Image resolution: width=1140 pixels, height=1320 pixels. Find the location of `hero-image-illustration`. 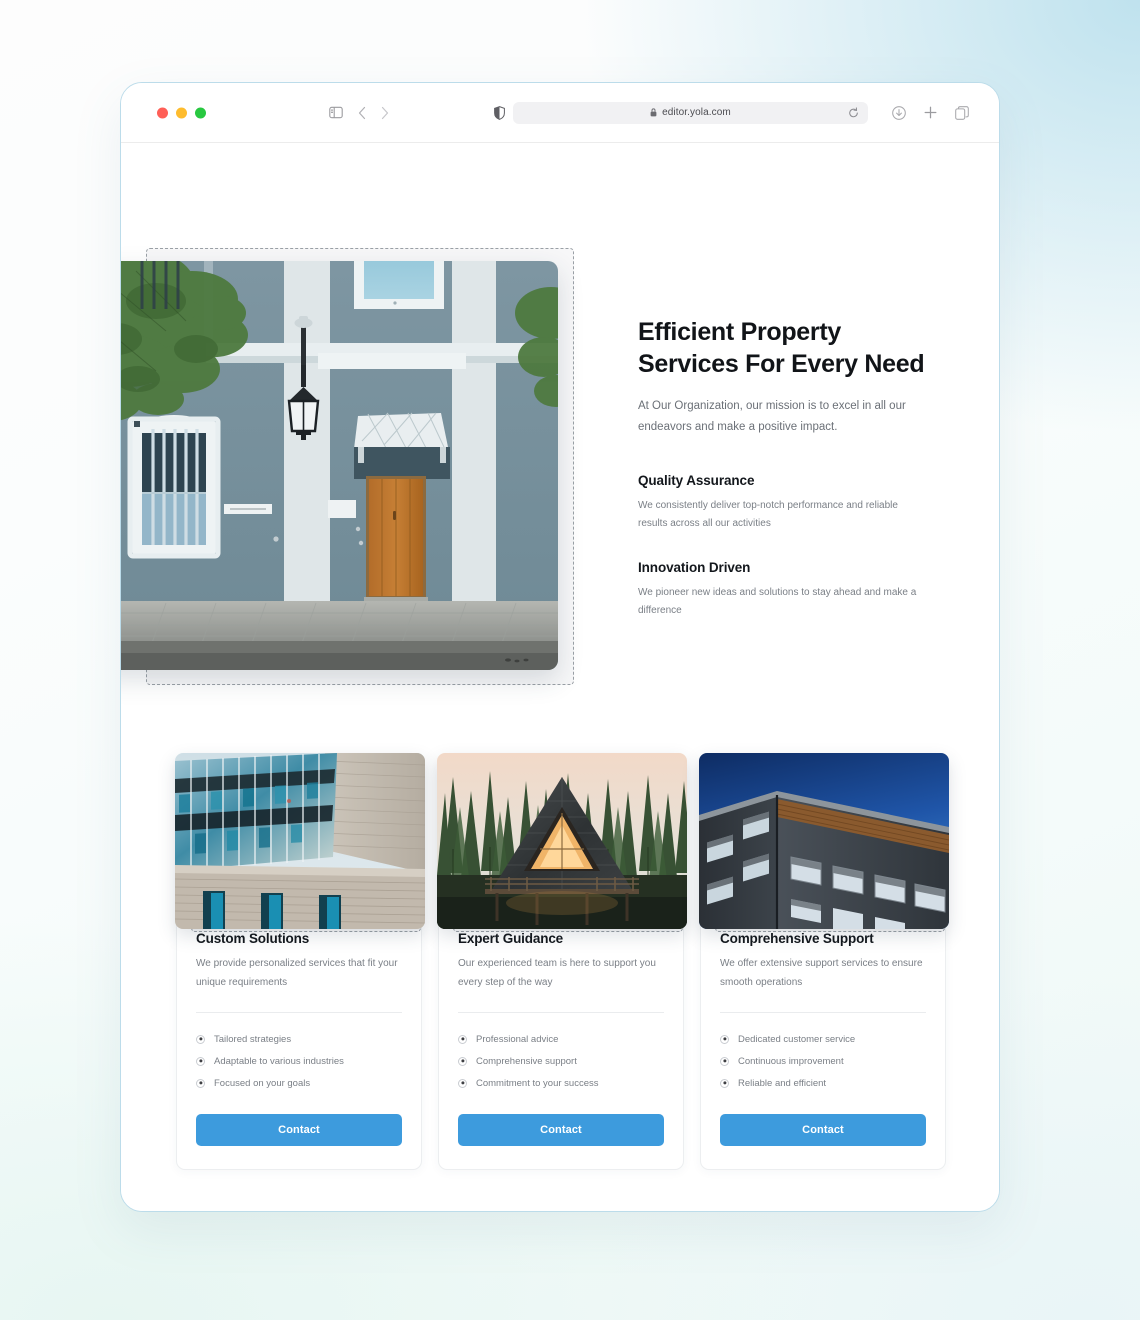

hero-image-illustration is located at coordinates (339, 465).